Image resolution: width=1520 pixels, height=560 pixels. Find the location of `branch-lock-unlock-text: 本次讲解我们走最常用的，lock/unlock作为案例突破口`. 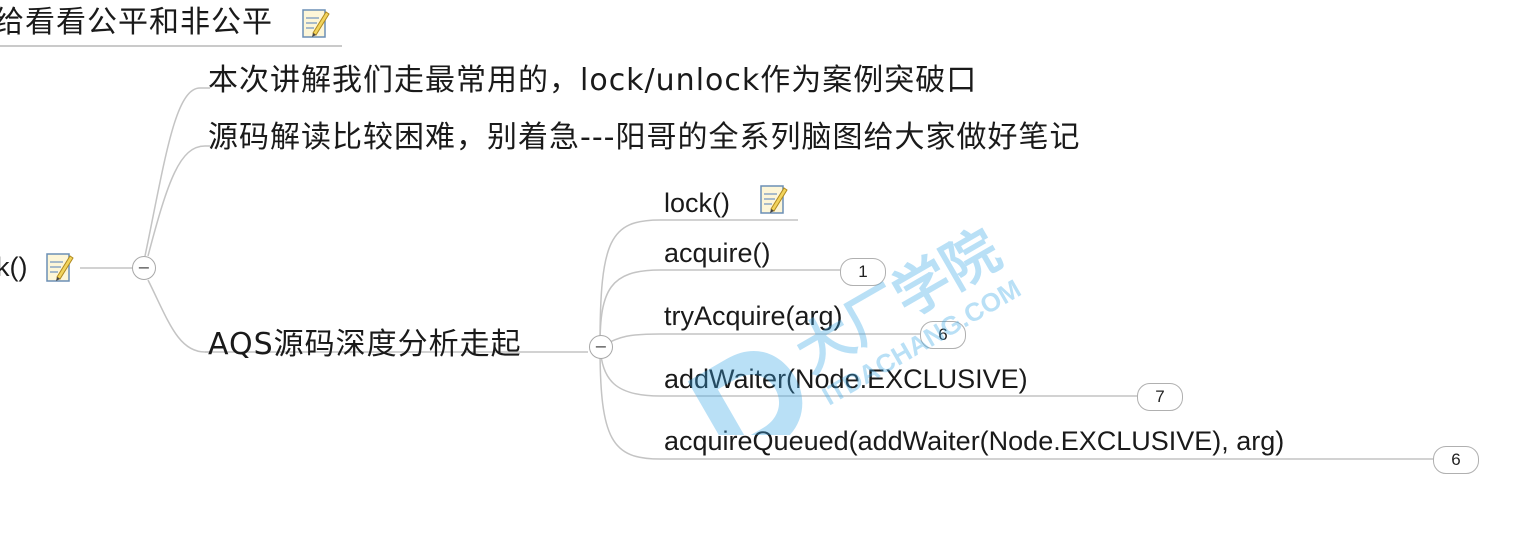

branch-lock-unlock-text: 本次讲解我们走最常用的，lock/unlock作为案例突破口 is located at coordinates (593, 80).